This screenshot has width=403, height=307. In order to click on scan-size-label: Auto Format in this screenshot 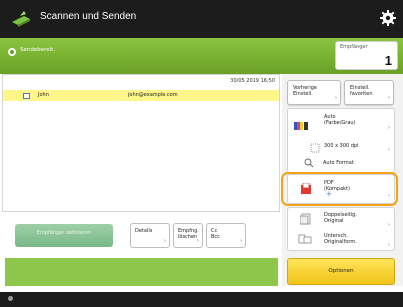, I will do `click(338, 163)`.